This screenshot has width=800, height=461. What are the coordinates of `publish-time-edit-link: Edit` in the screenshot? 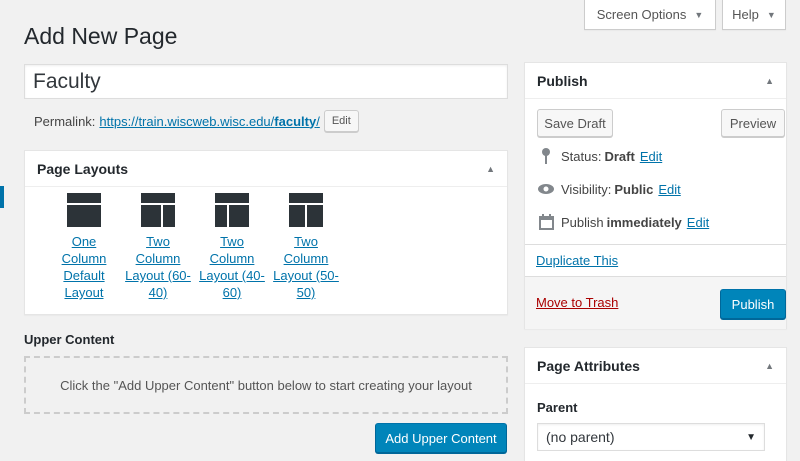 It's located at (698, 222).